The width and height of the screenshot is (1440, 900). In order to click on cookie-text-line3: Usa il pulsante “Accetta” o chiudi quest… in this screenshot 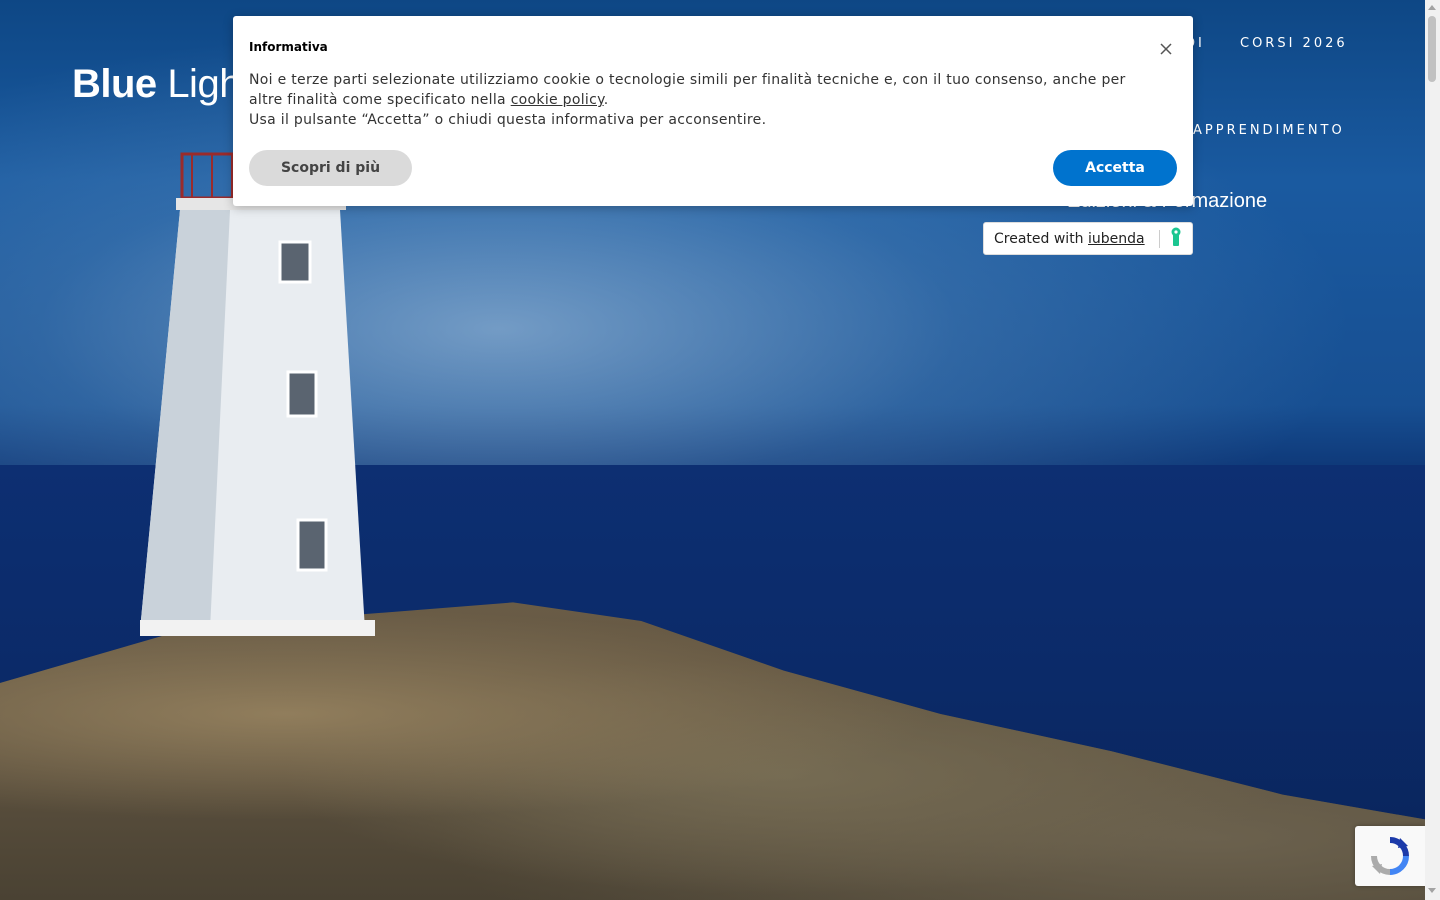, I will do `click(508, 120)`.